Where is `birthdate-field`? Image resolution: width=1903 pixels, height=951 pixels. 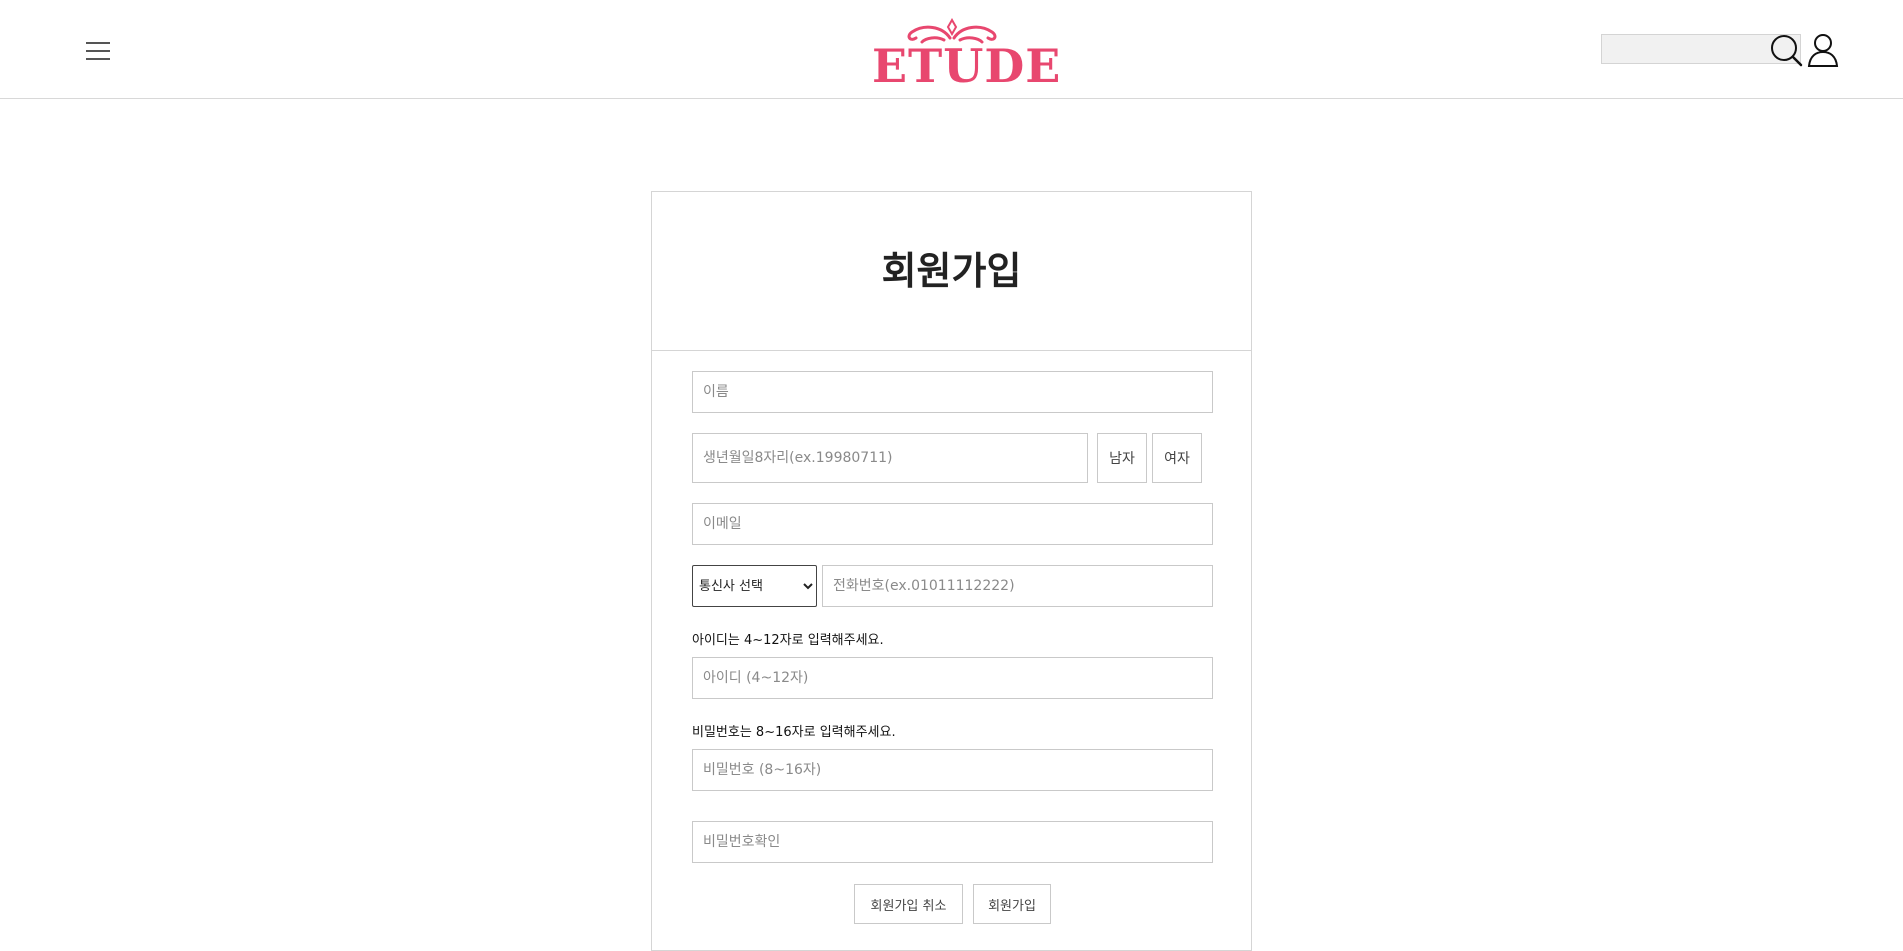 birthdate-field is located at coordinates (890, 458).